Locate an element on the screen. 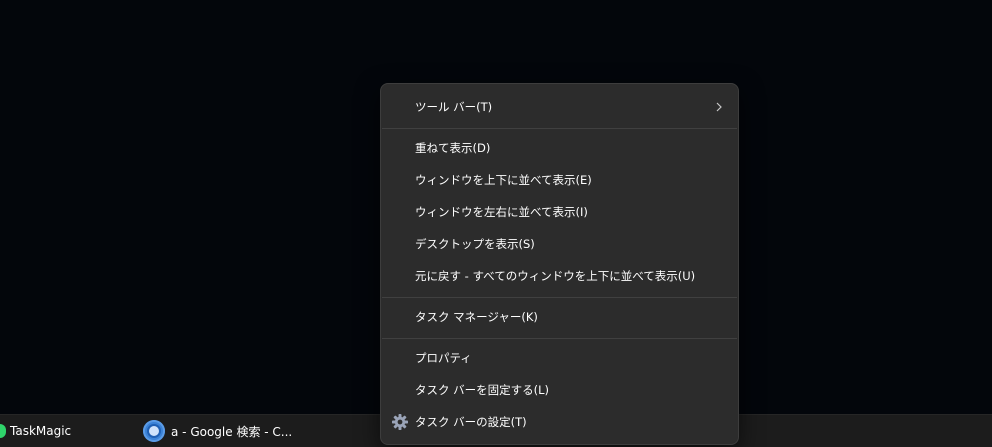 This screenshot has height=447, width=992. chrome-icon is located at coordinates (154, 431).